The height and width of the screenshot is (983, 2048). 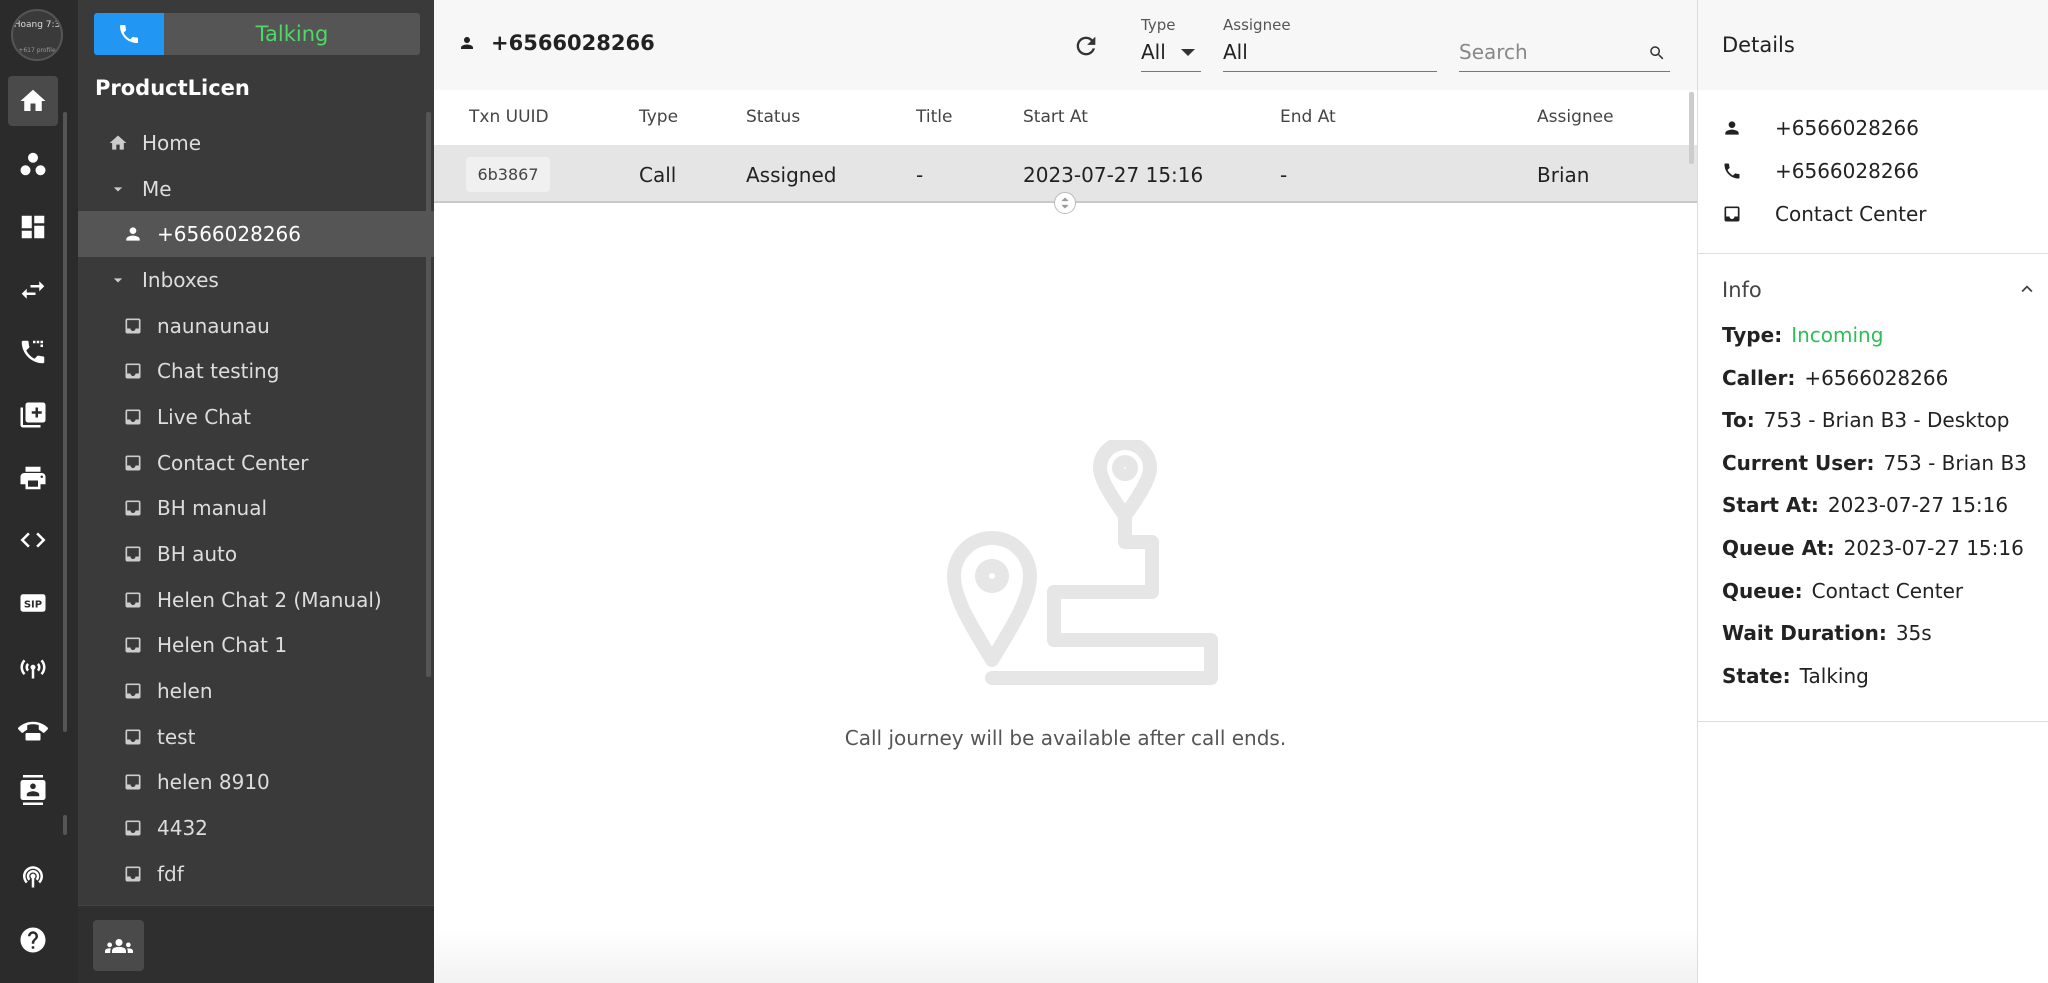 I want to click on nav-item-inbox: Contact Center, so click(x=256, y=463).